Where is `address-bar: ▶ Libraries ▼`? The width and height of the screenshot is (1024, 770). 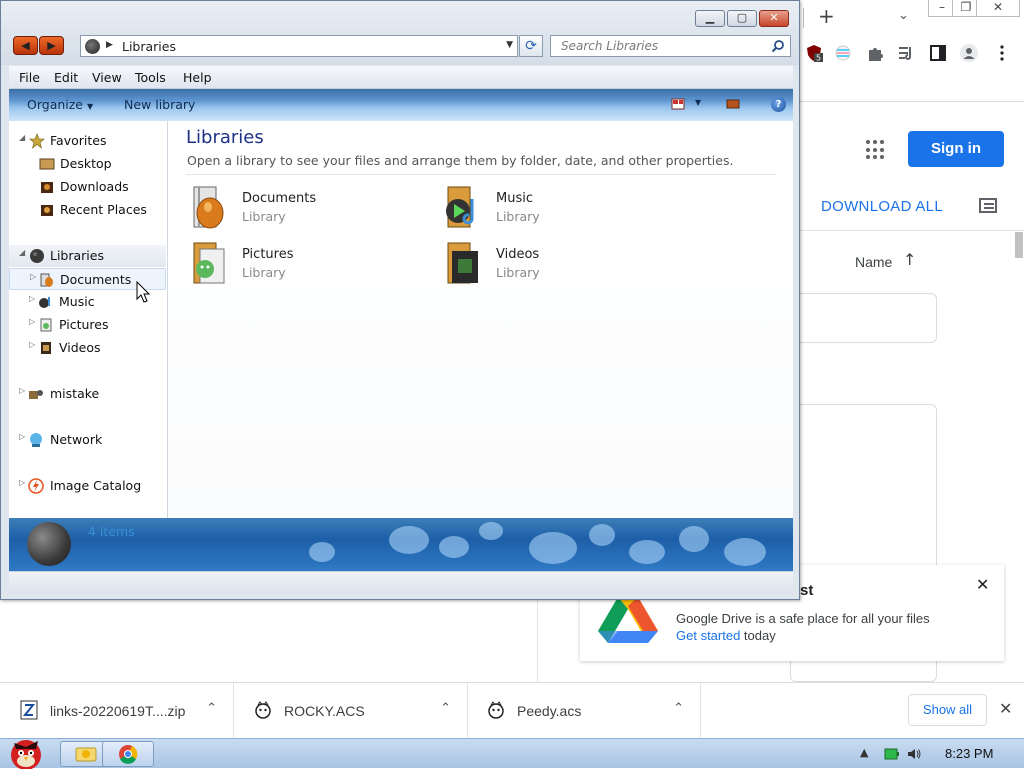
address-bar: ▶ Libraries ▼ is located at coordinates (299, 46).